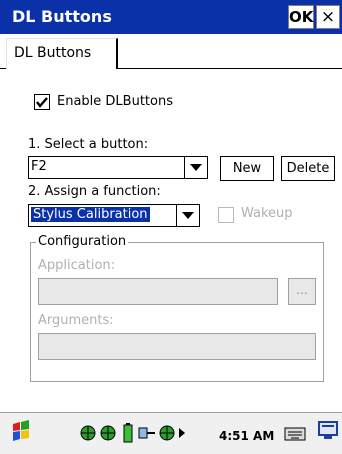 This screenshot has height=454, width=342. Describe the element at coordinates (267, 213) in the screenshot. I see `wakeup-label: Wakeup` at that location.